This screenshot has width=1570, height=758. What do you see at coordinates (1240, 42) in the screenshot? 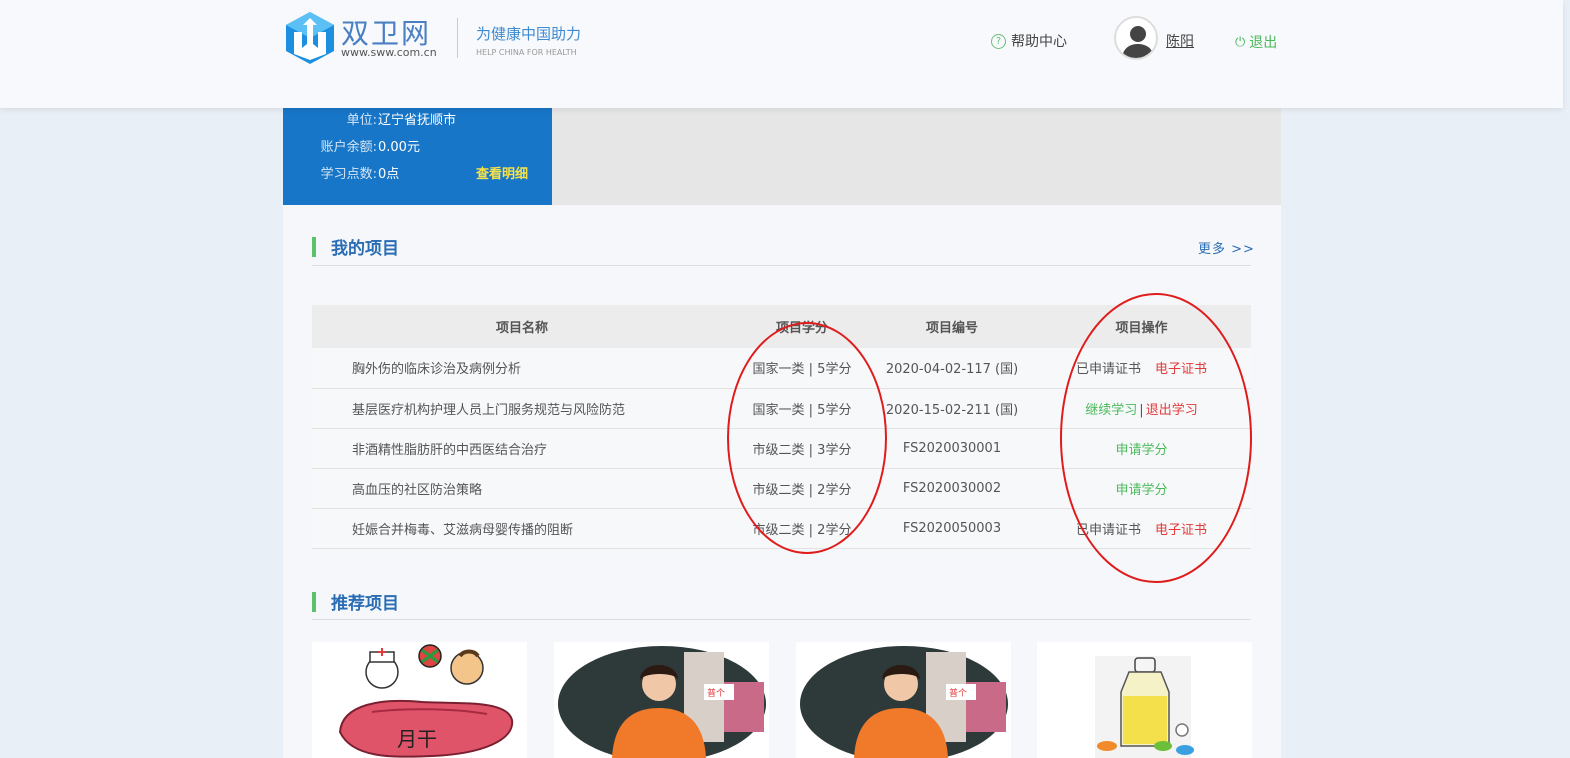
I see `power-icon: ⏻` at bounding box center [1240, 42].